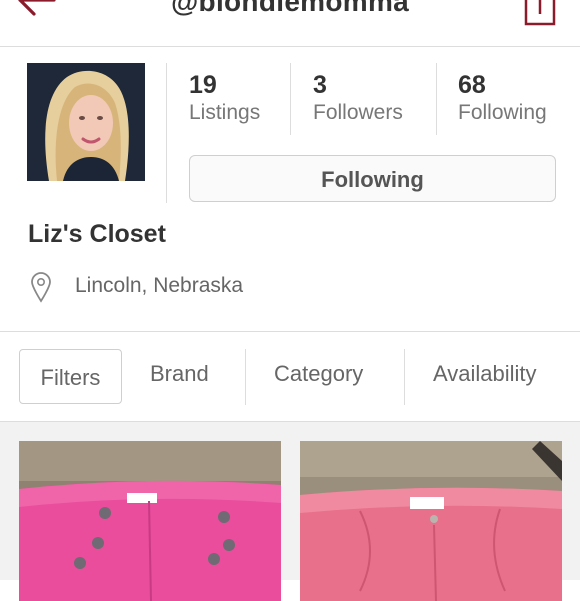 Image resolution: width=580 pixels, height=601 pixels. Describe the element at coordinates (358, 112) in the screenshot. I see `stat-label: Followers` at that location.